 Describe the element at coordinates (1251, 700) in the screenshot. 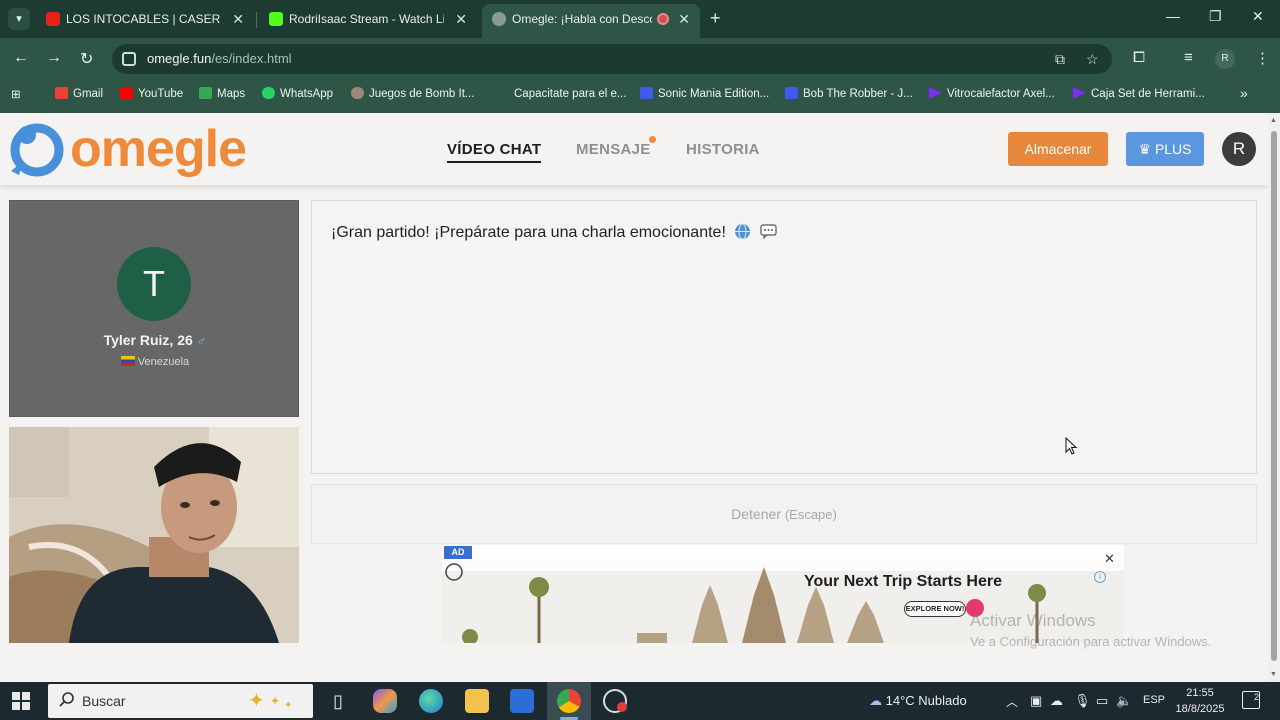

I see `notification-center-icon: 2` at that location.